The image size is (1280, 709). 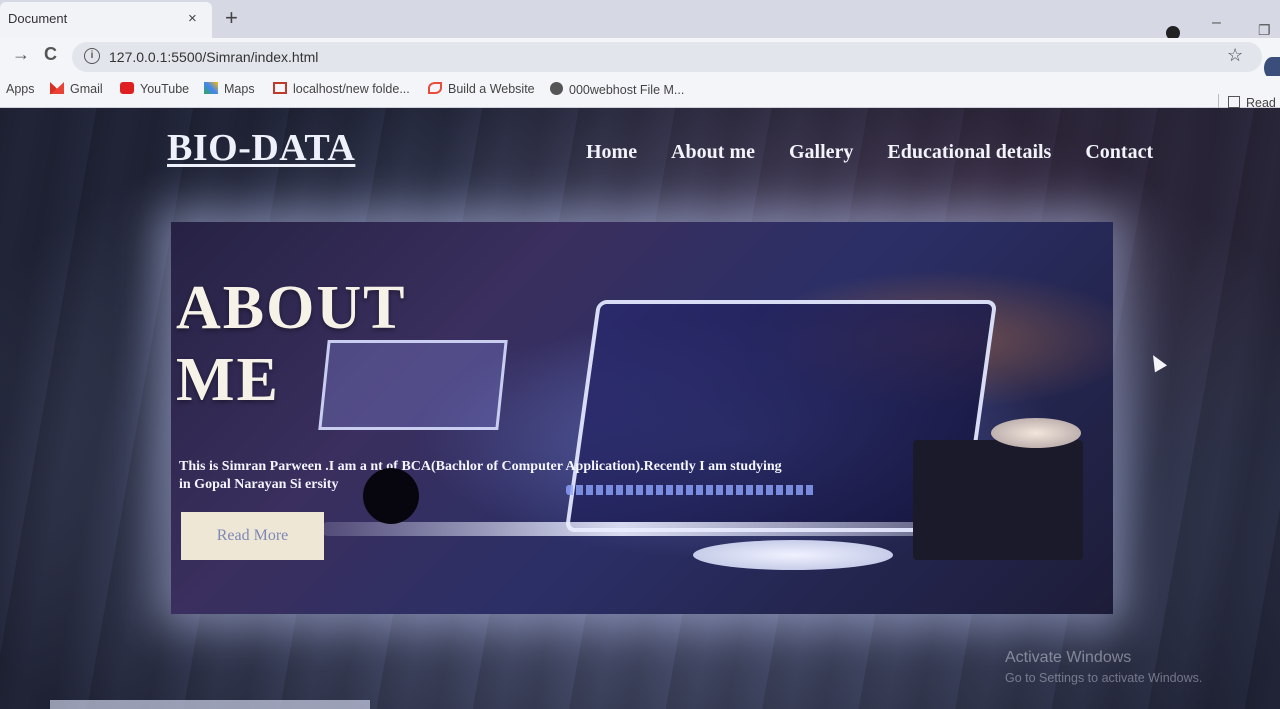 What do you see at coordinates (291, 308) in the screenshot?
I see `hero-title-line-1: ABOUT` at bounding box center [291, 308].